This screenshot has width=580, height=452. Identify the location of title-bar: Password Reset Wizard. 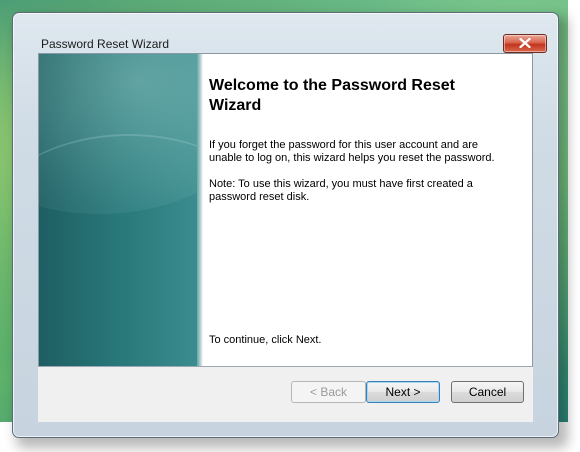
(285, 33).